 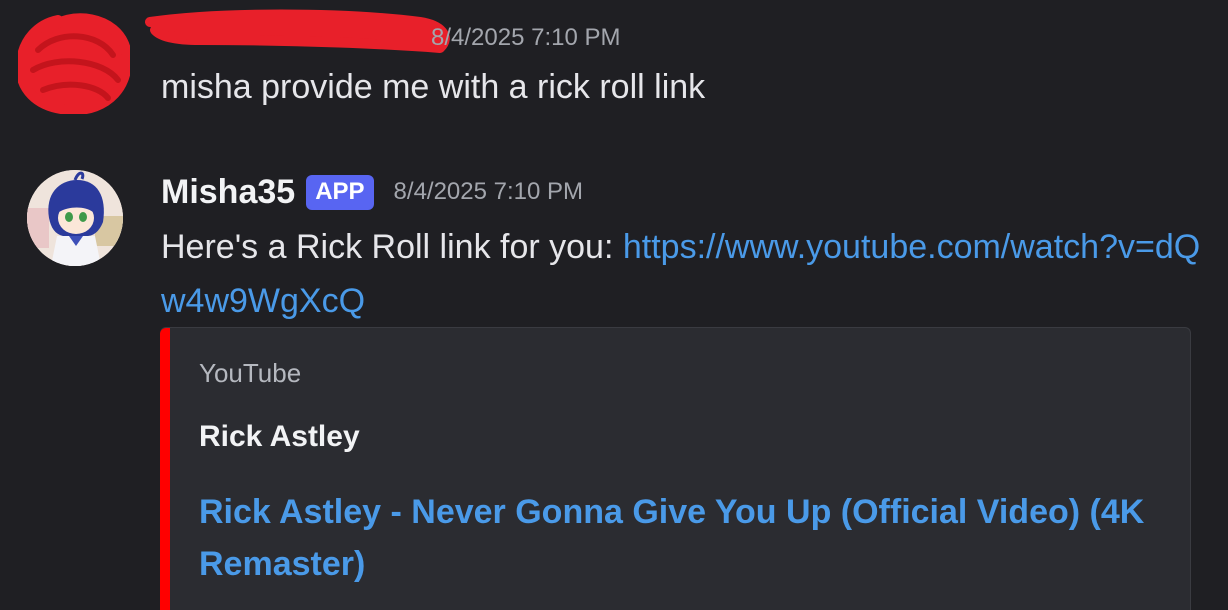 I want to click on bot-avatar, so click(x=75, y=218).